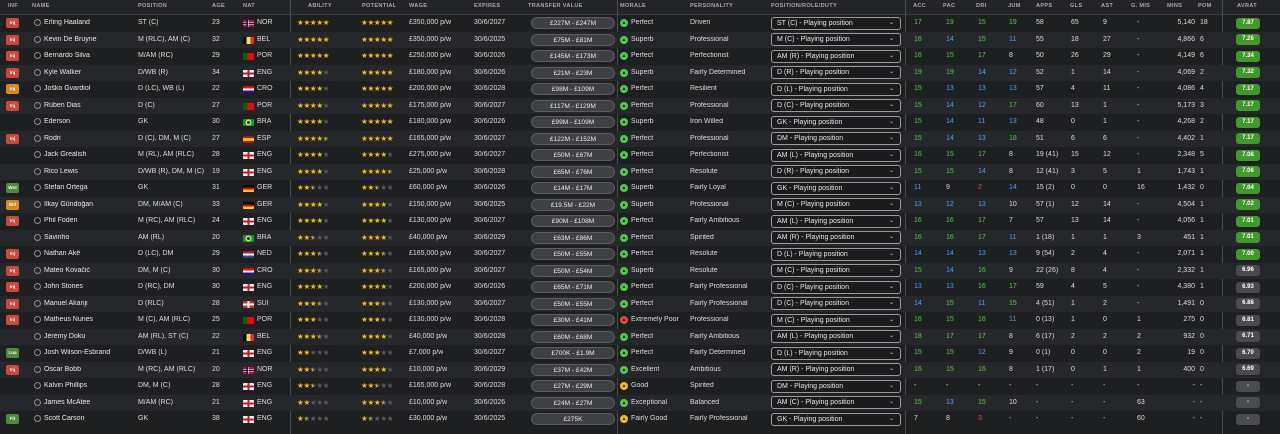 The height and width of the screenshot is (434, 1280). What do you see at coordinates (41, 6) in the screenshot?
I see `col-name: NAME` at bounding box center [41, 6].